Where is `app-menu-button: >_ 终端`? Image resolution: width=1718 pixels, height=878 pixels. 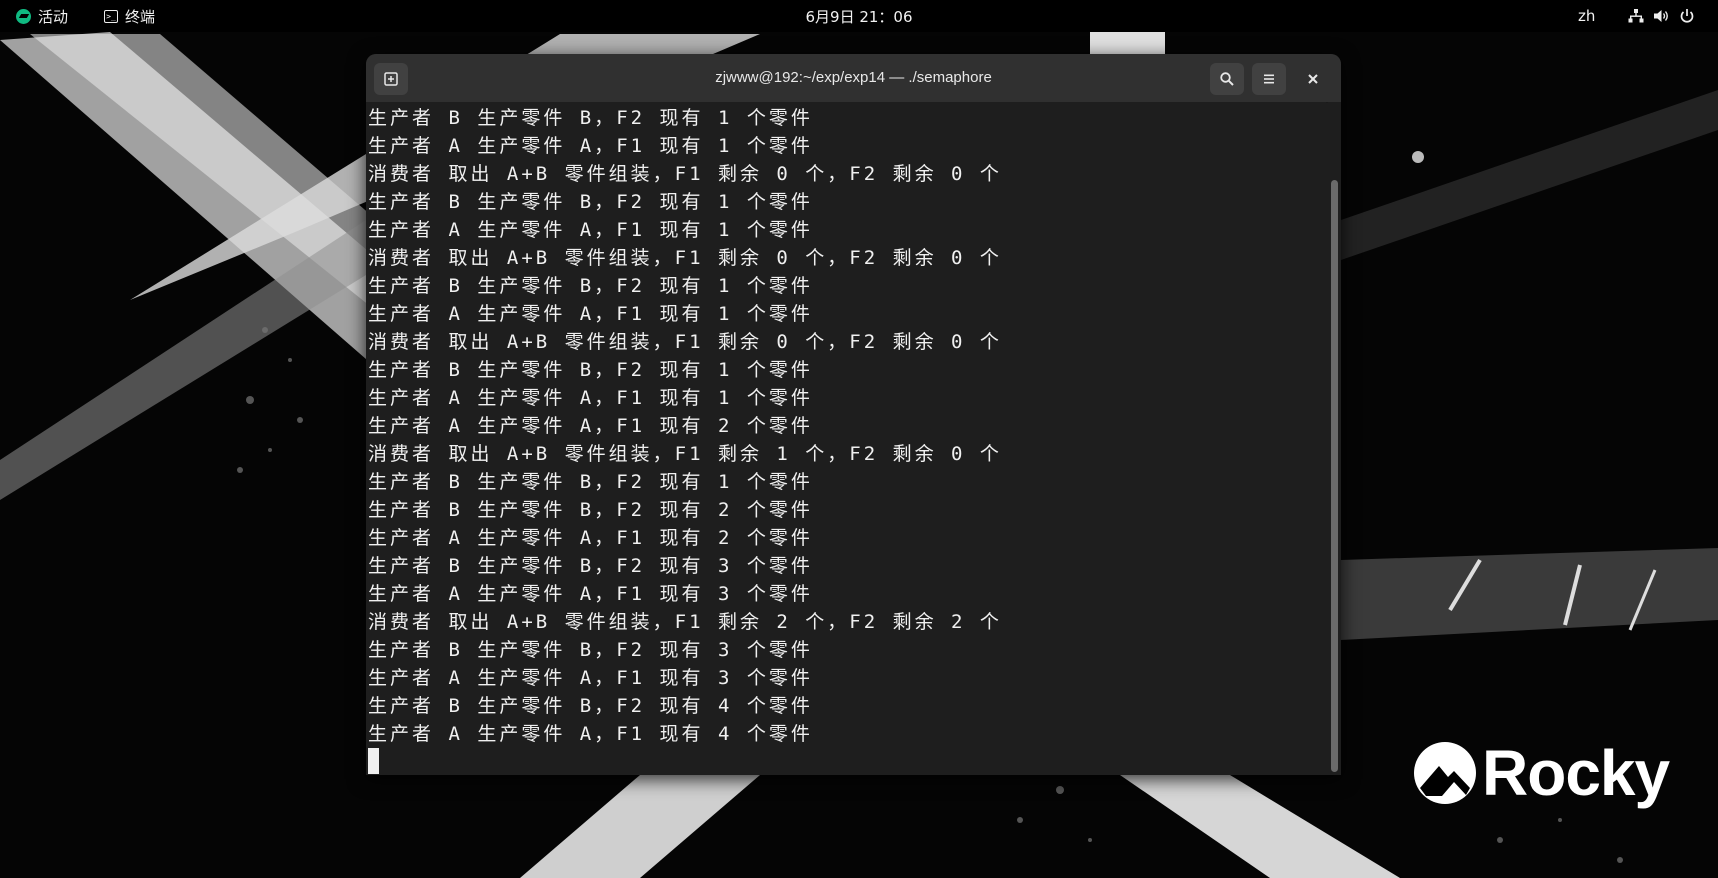 app-menu-button: >_ 终端 is located at coordinates (129, 16).